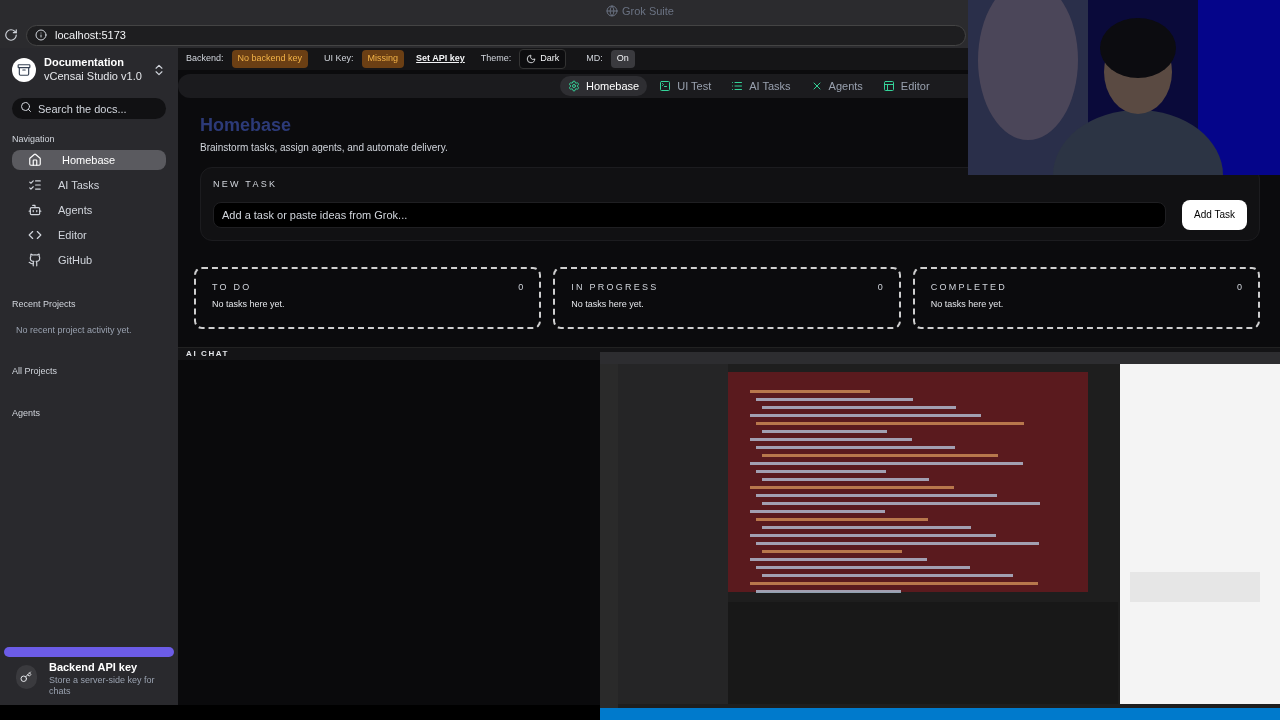 Image resolution: width=1280 pixels, height=720 pixels. Describe the element at coordinates (232, 287) in the screenshot. I see `column-title: TO DO` at that location.